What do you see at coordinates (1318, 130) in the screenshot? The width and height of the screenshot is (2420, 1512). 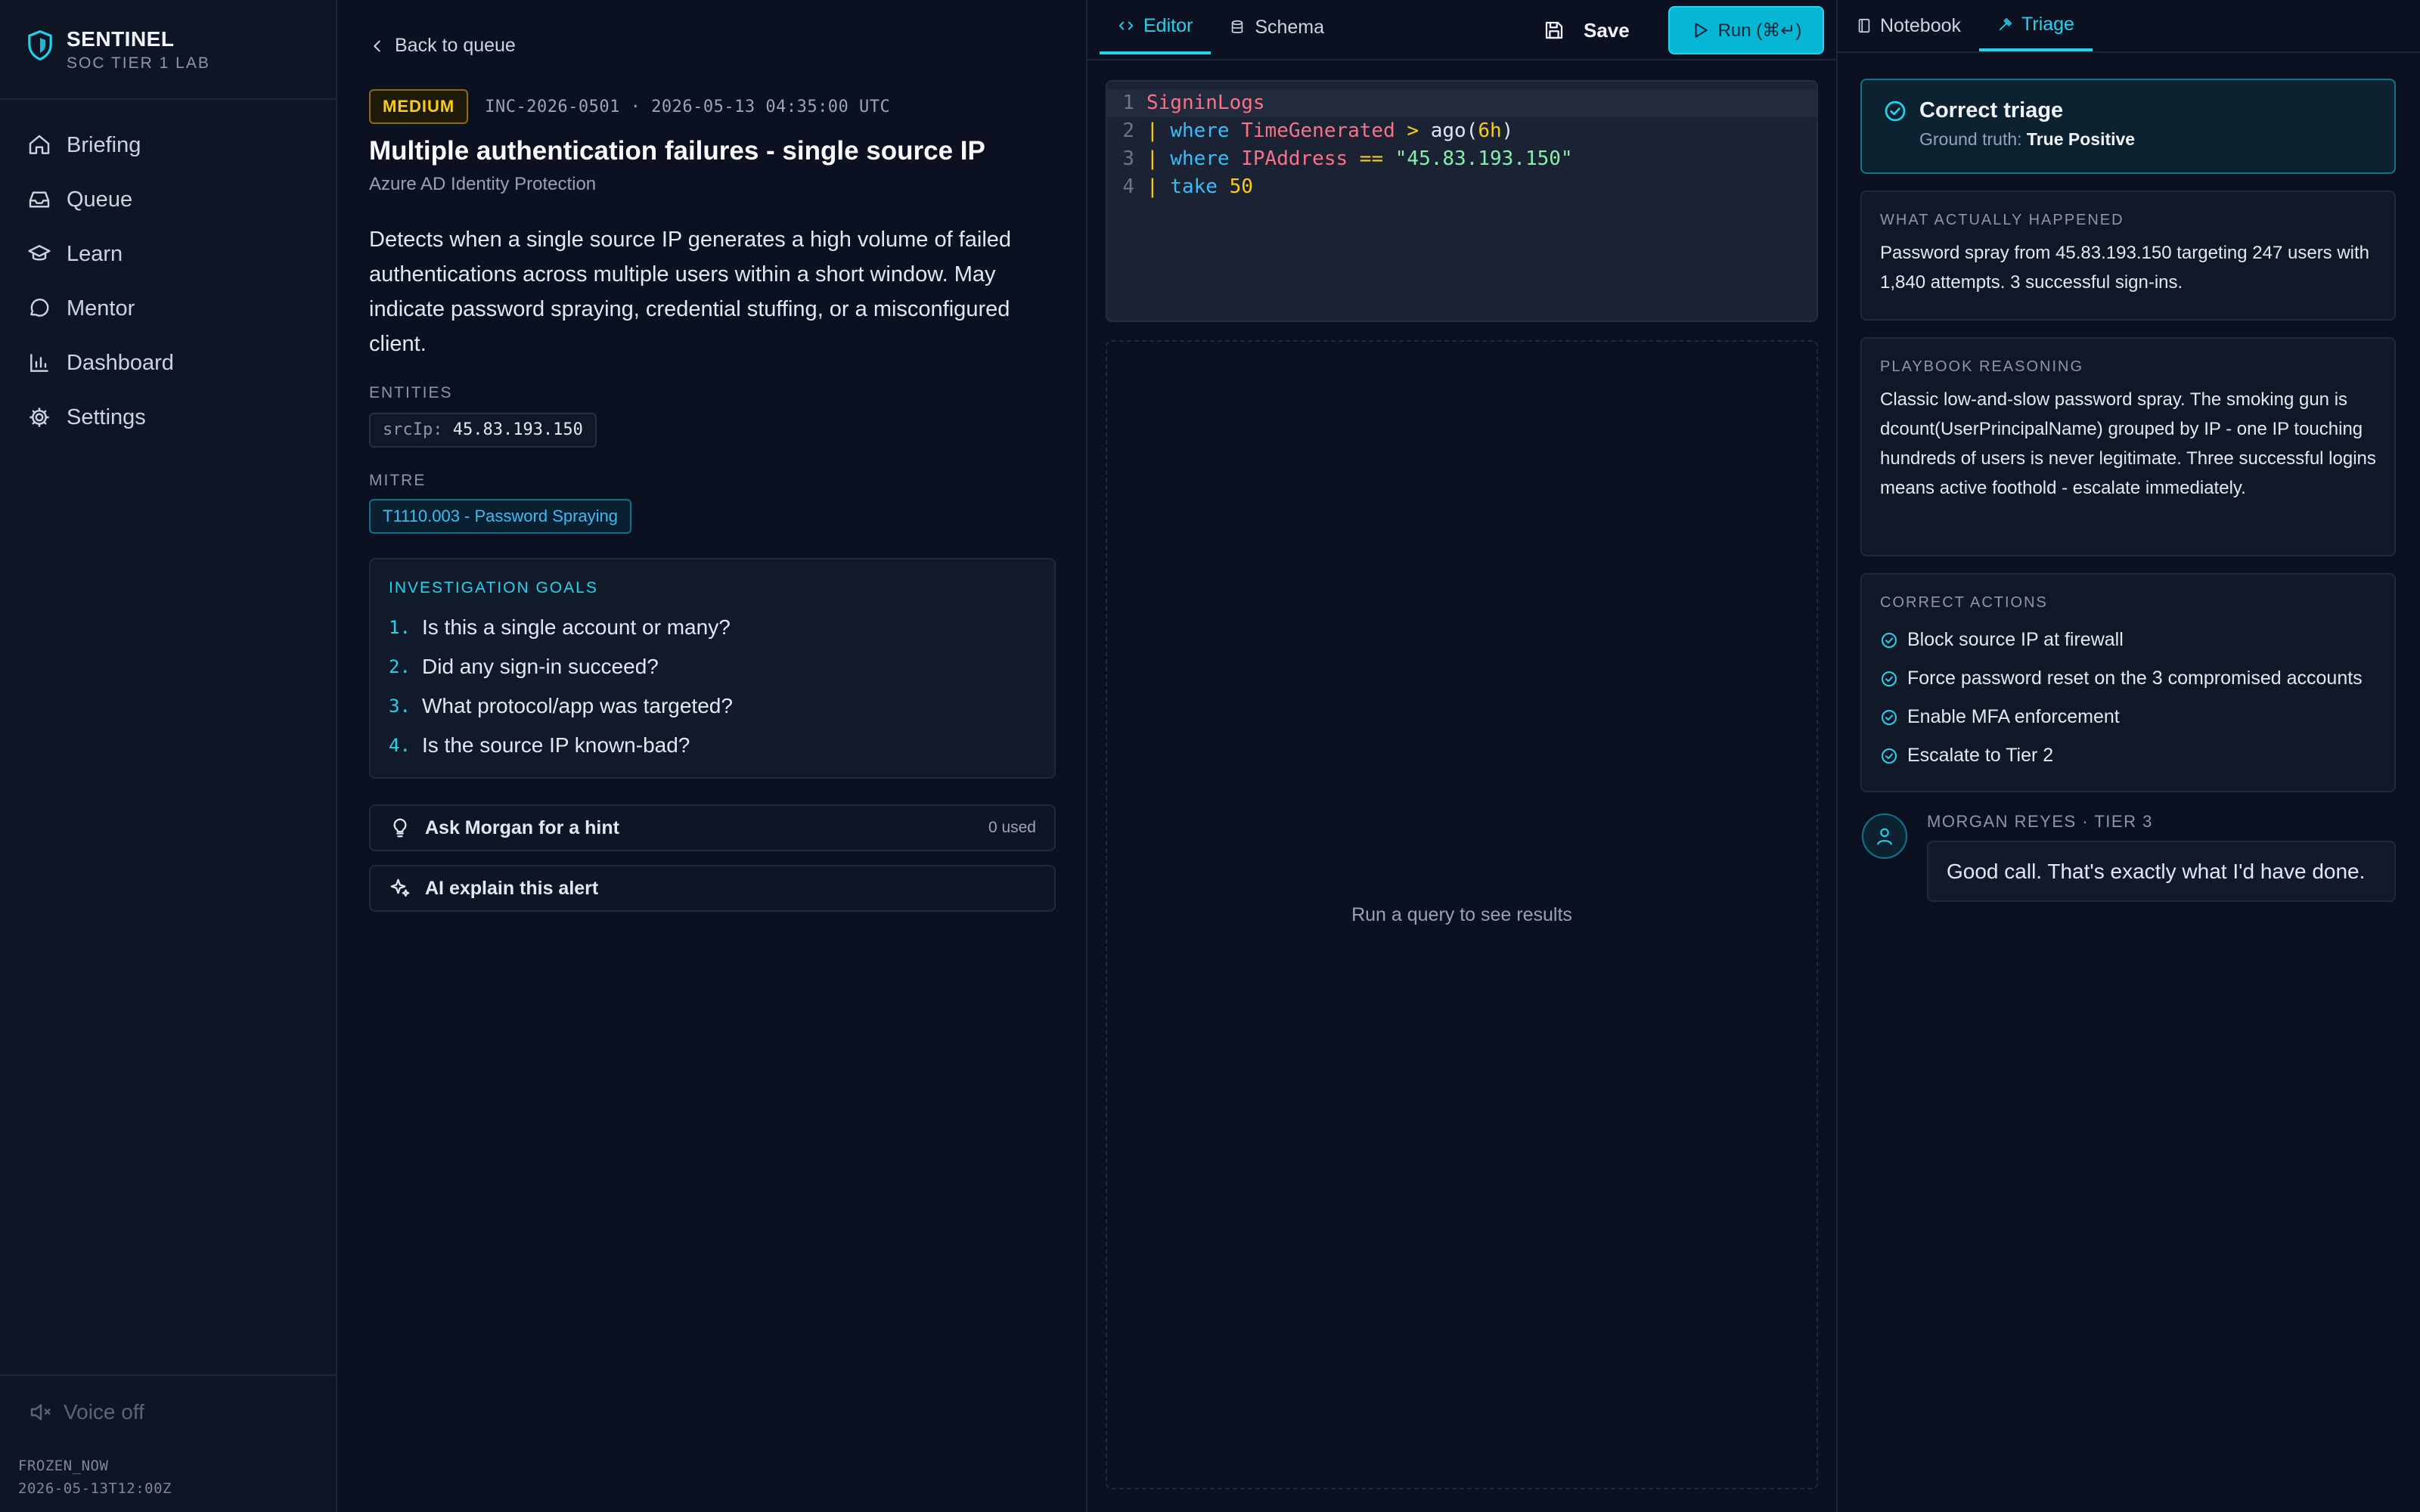 I see `code-token: TimeGenerated` at bounding box center [1318, 130].